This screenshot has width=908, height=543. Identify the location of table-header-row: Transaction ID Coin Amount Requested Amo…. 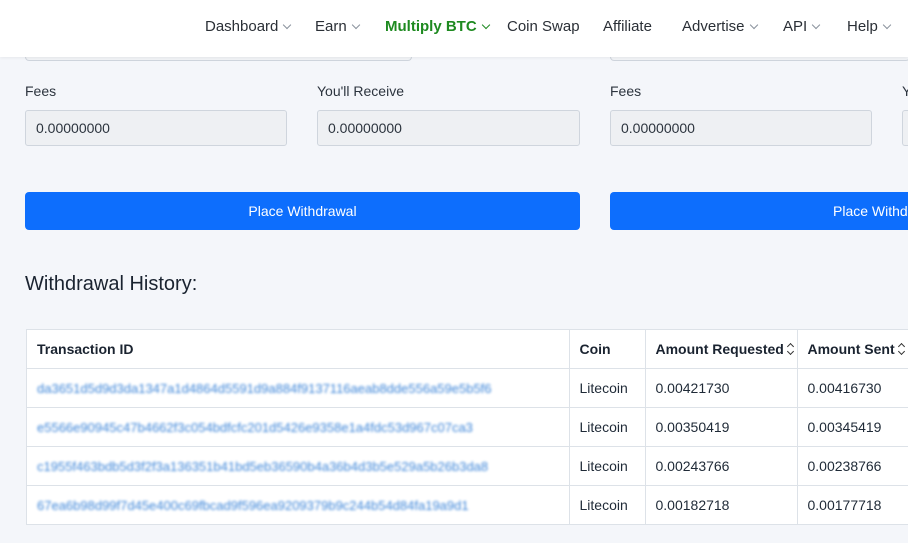
(467, 349).